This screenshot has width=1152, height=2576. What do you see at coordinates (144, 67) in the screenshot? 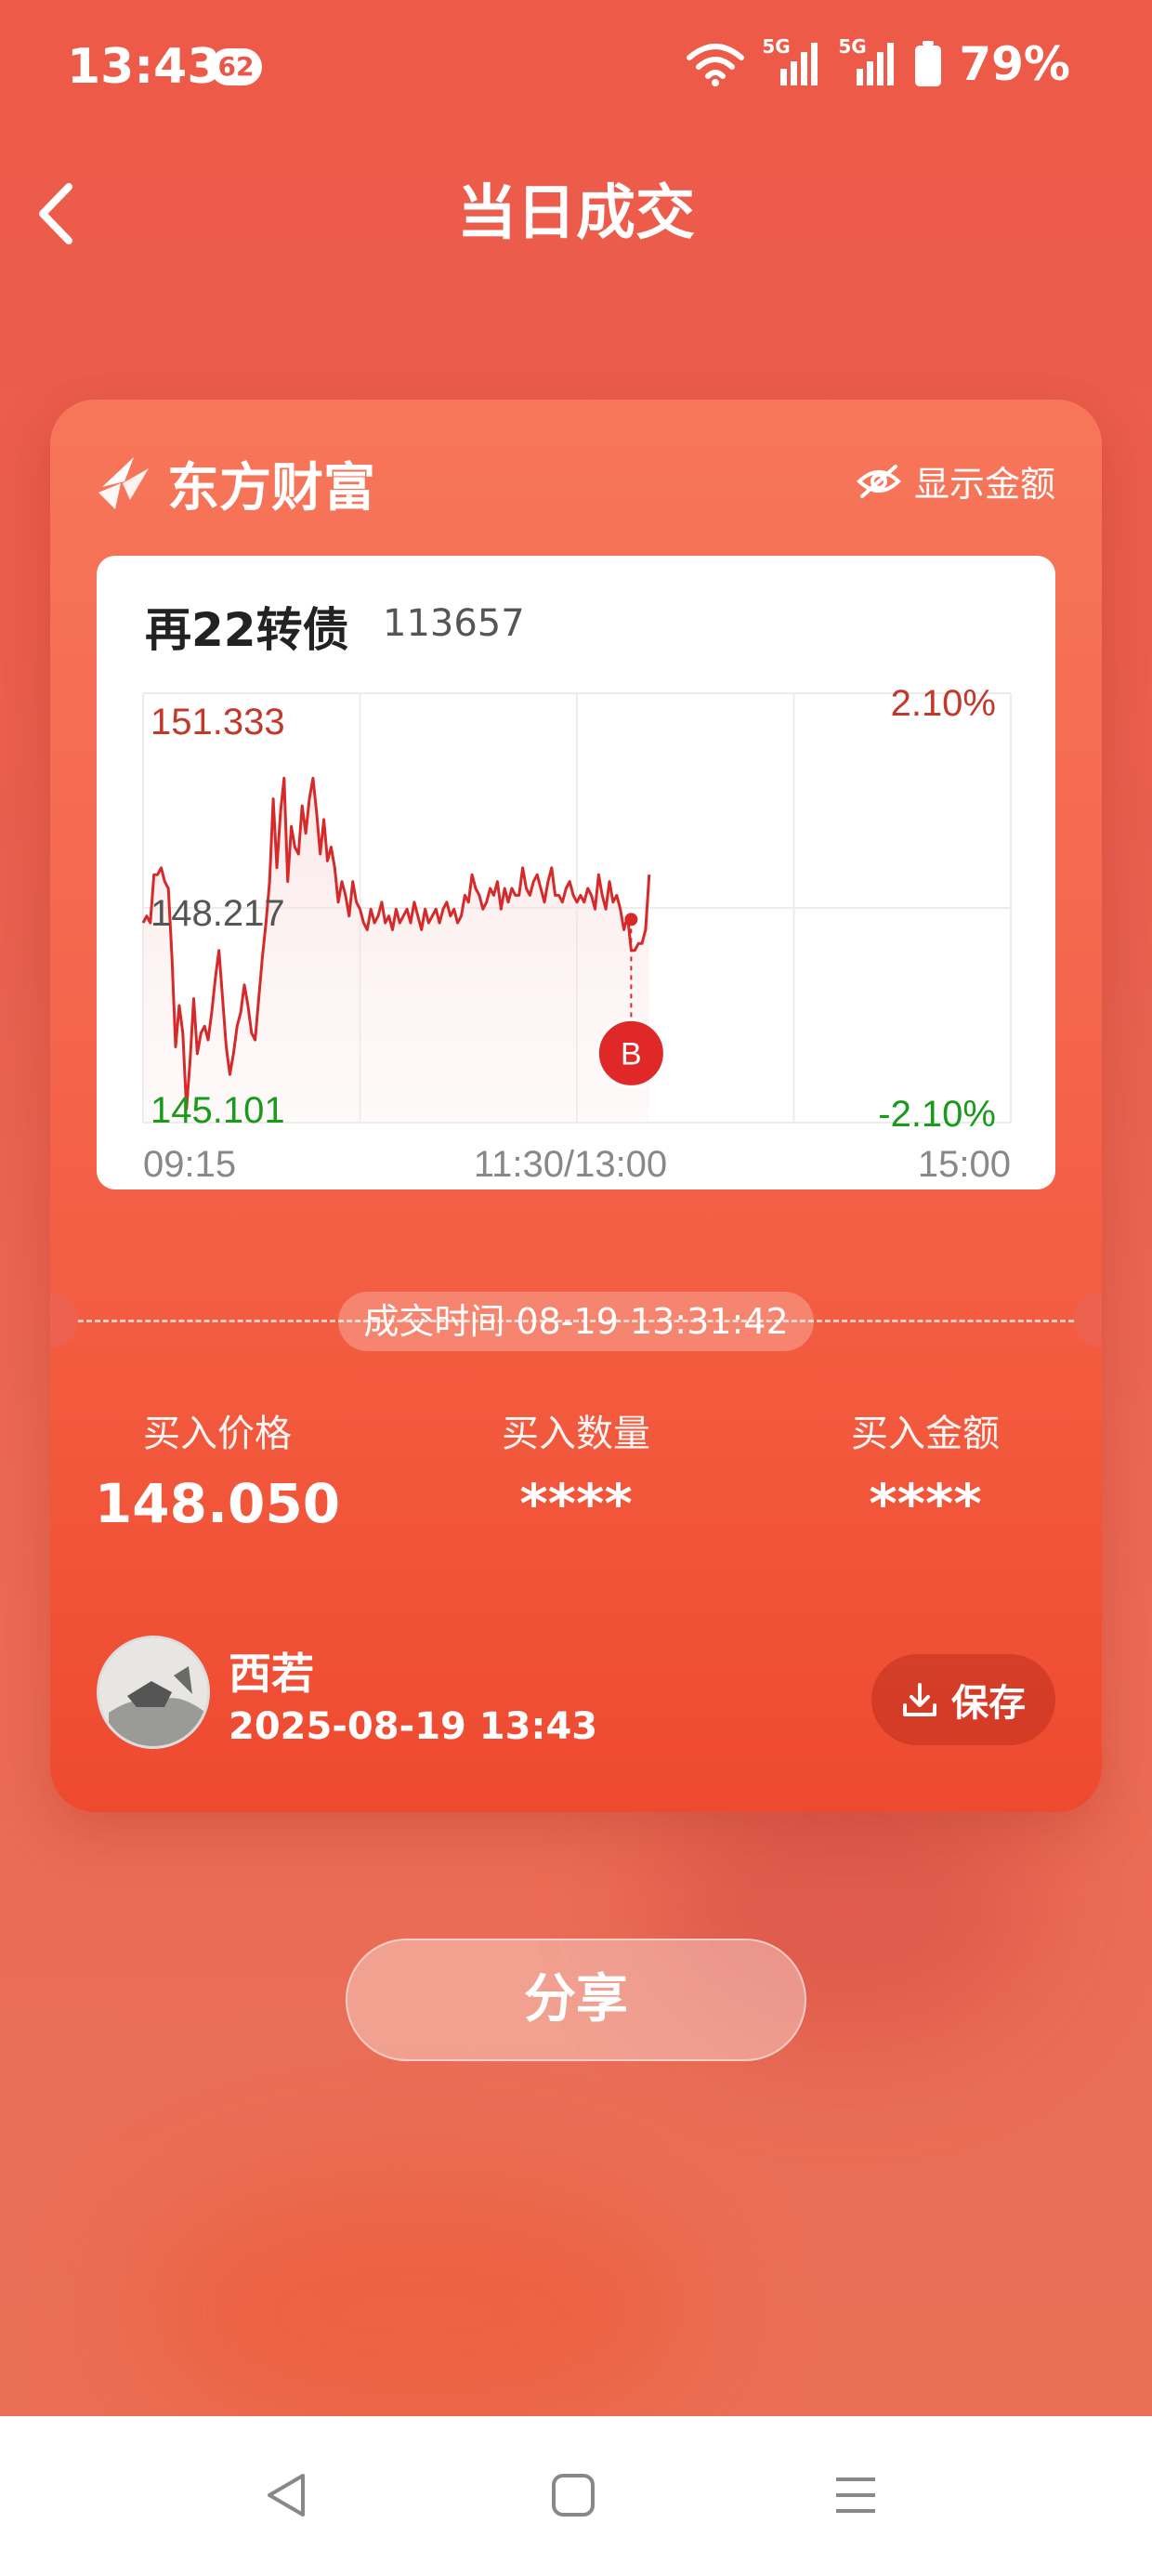
I see `status-time: 13:43` at bounding box center [144, 67].